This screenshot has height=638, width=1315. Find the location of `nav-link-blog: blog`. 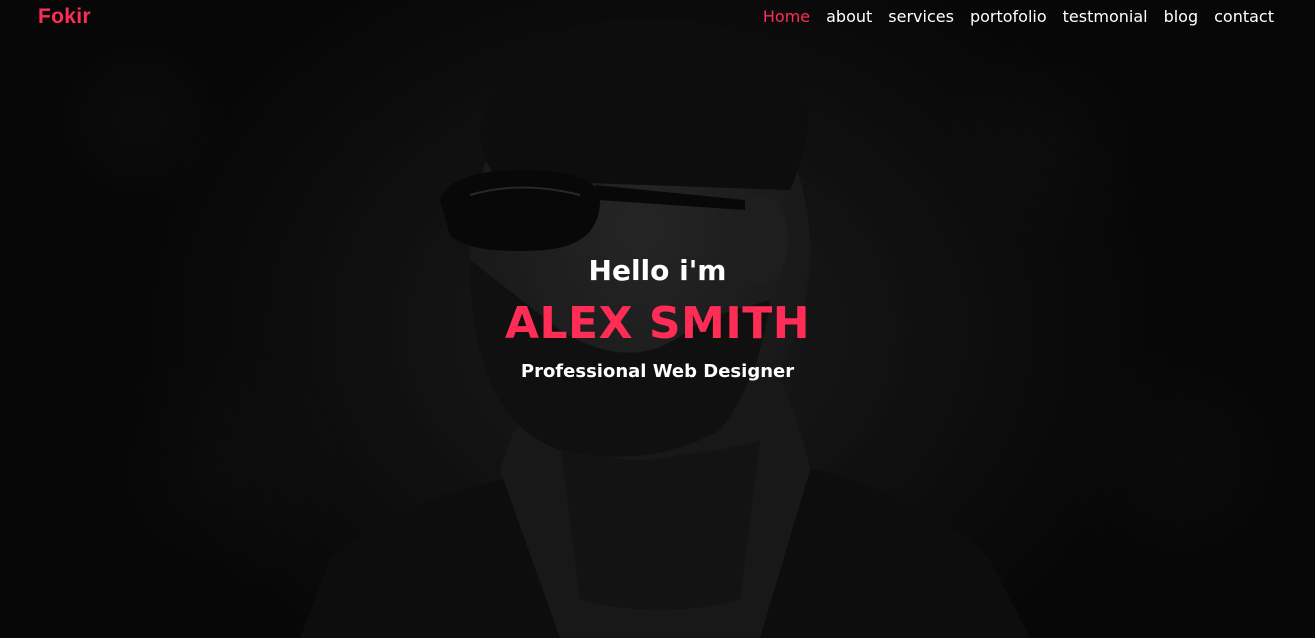

nav-link-blog: blog is located at coordinates (1181, 16).